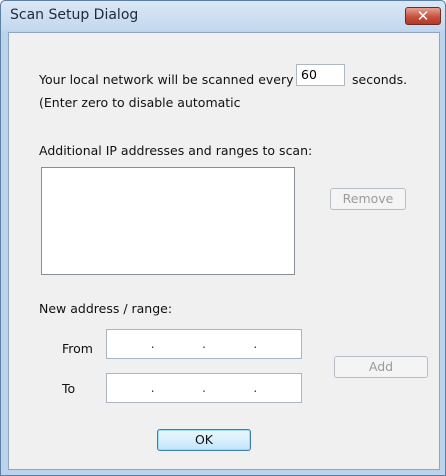 The image size is (446, 476). Describe the element at coordinates (74, 15) in the screenshot. I see `dialog-title: Scan Setup Dialog` at that location.